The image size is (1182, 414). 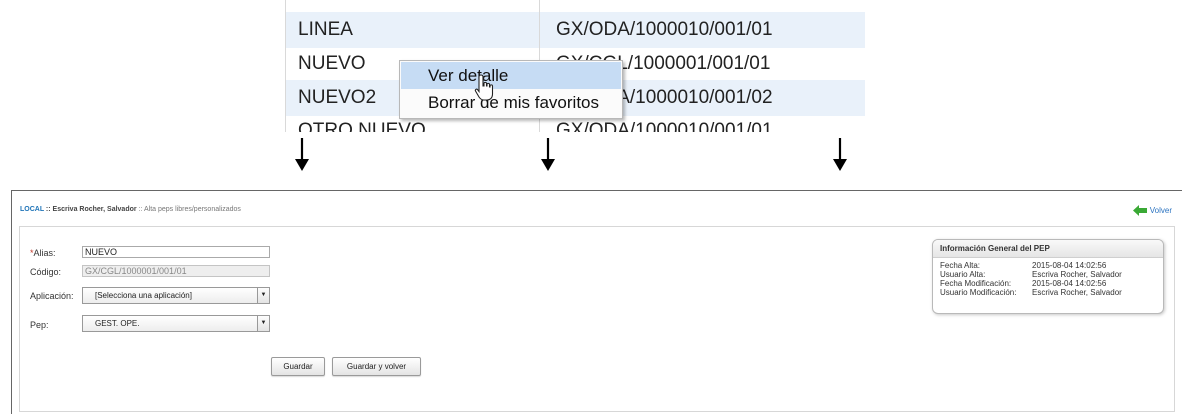 I want to click on breadcrumb-env: LOCAL, so click(x=32, y=209).